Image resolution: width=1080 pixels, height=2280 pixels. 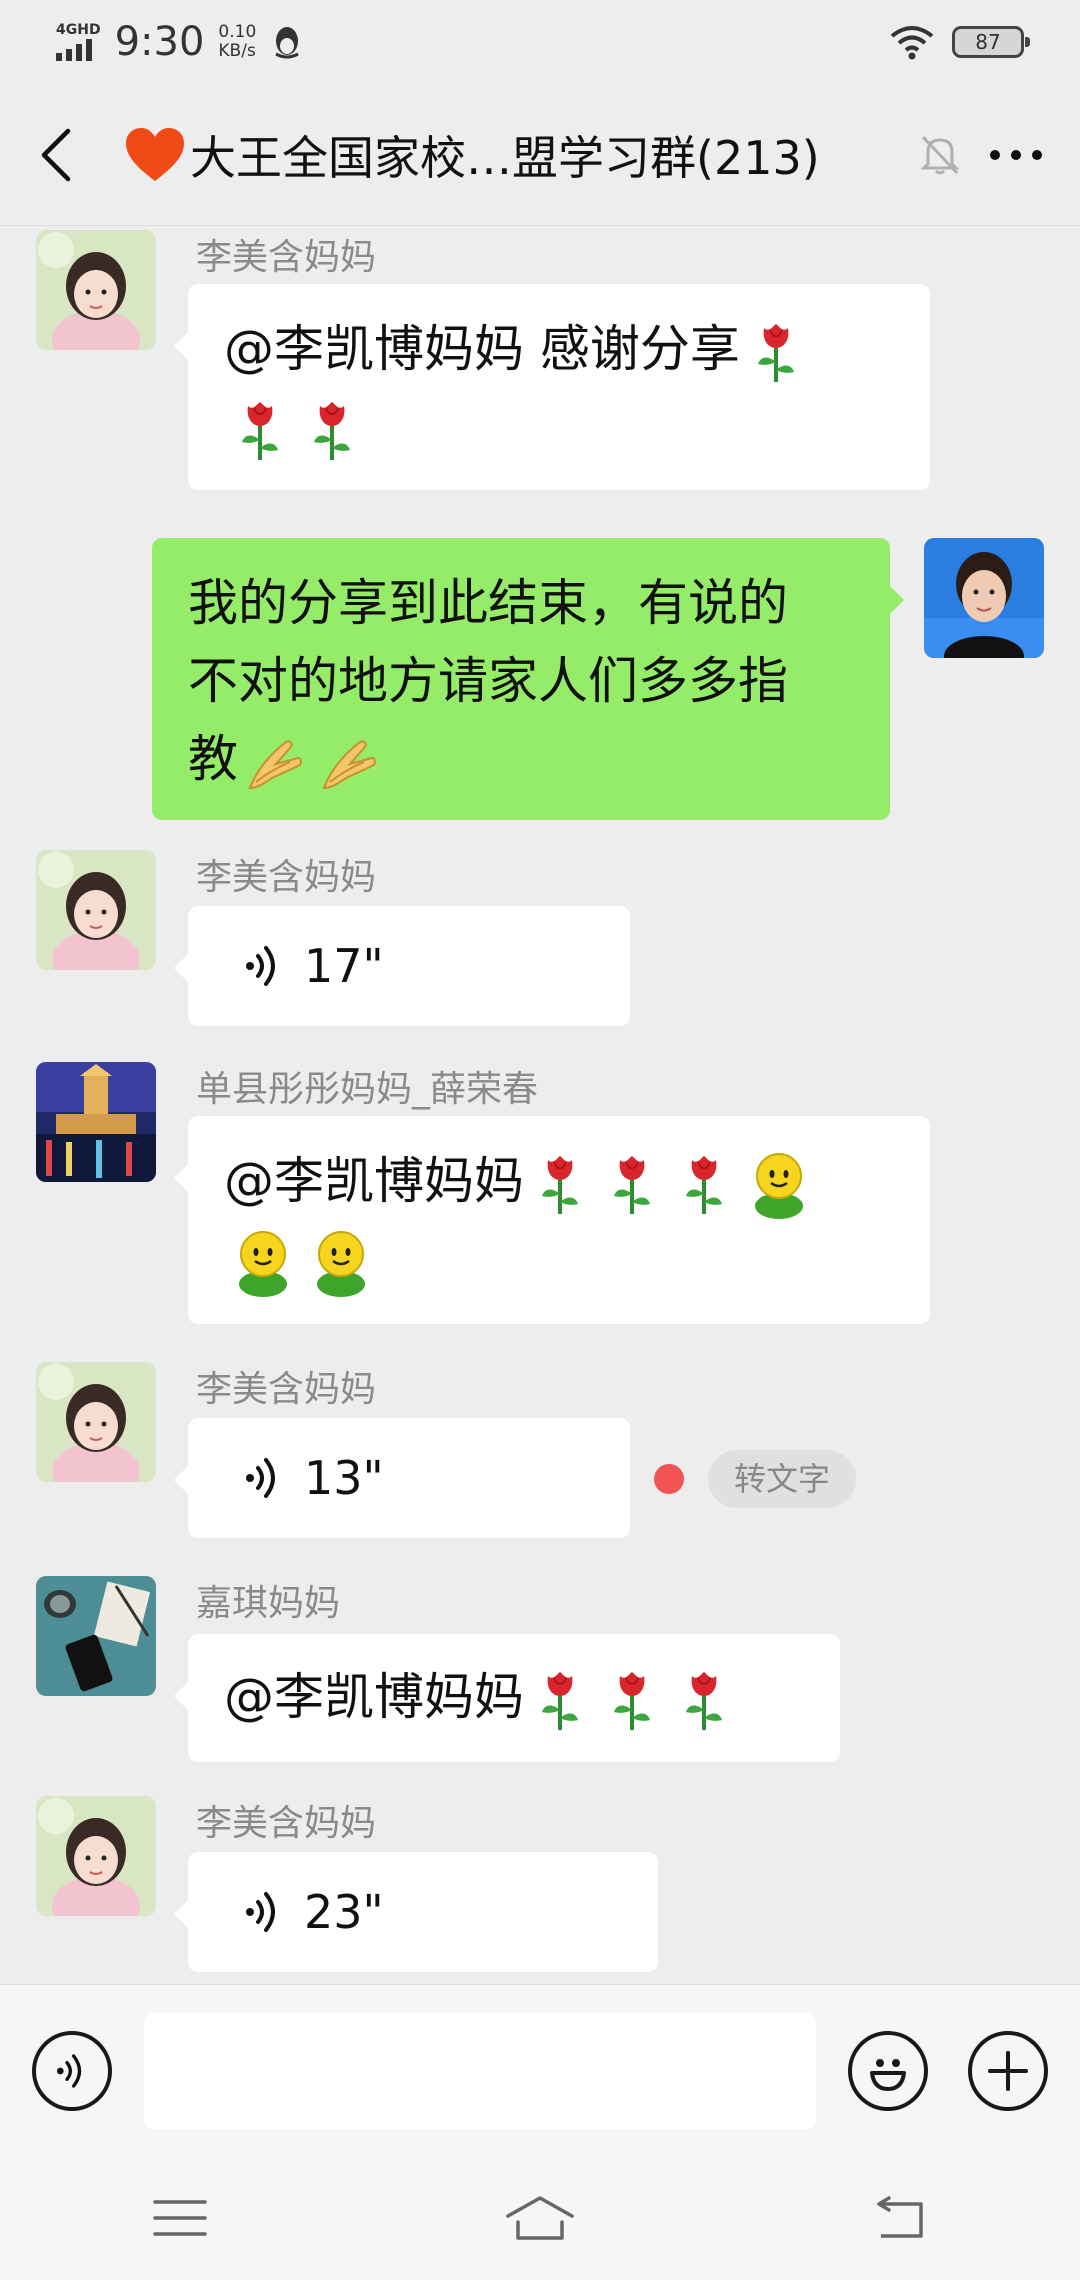 I want to click on more-icon, so click(x=1016, y=155).